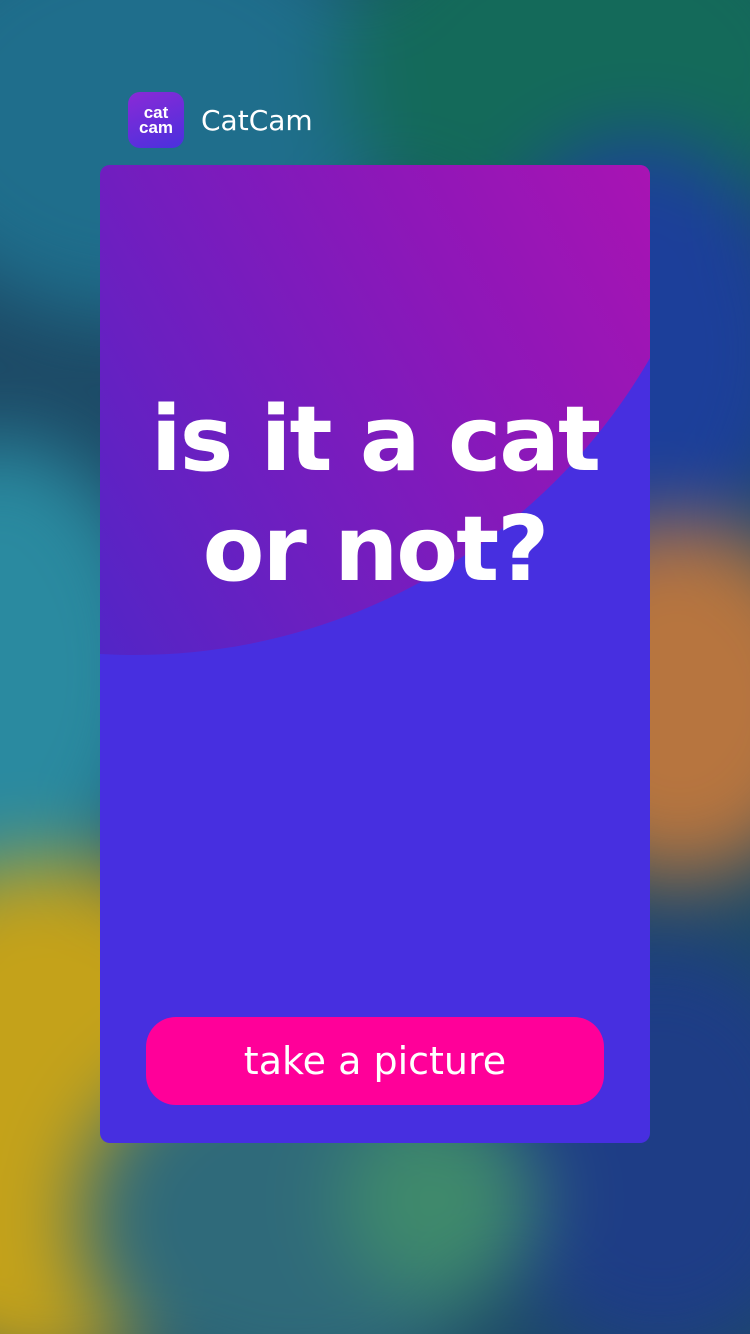 This screenshot has height=1334, width=750. Describe the element at coordinates (257, 120) in the screenshot. I see `app-name: CatCam` at that location.